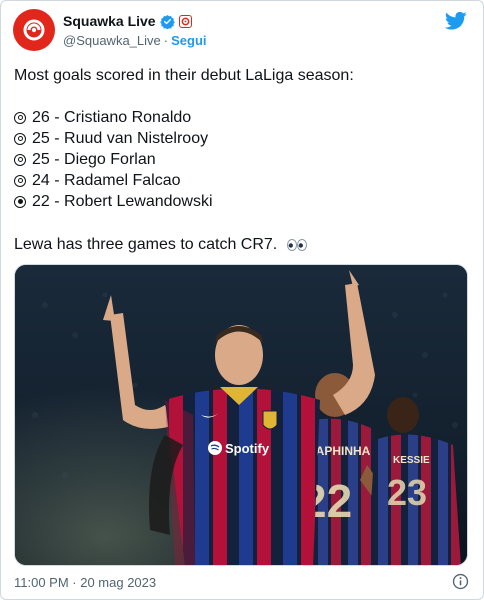  Describe the element at coordinates (167, 21) in the screenshot. I see `verified-badge-icon` at that location.